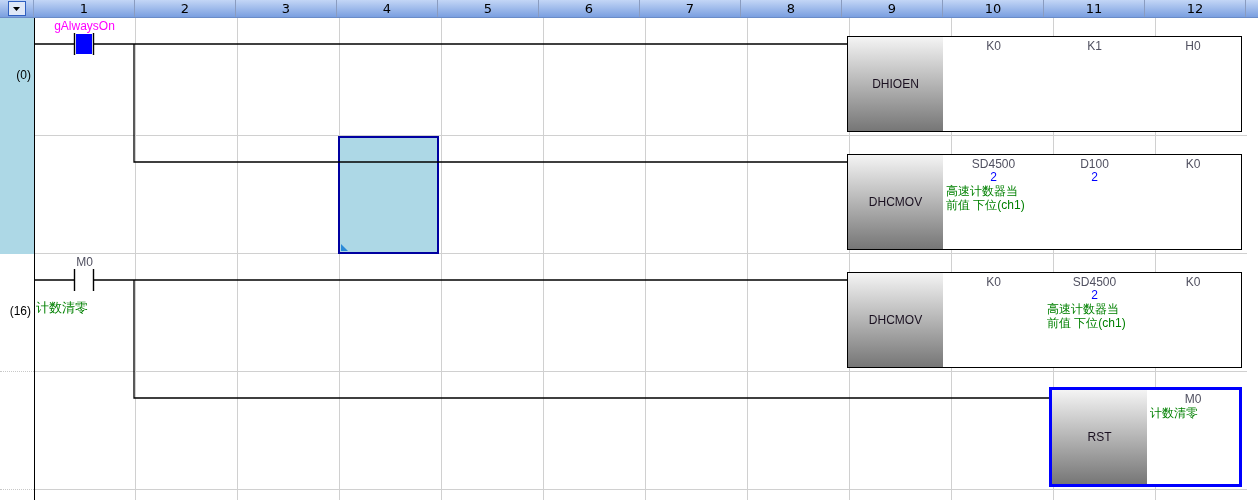  Describe the element at coordinates (1094, 8) in the screenshot. I see `column-header: 11` at that location.